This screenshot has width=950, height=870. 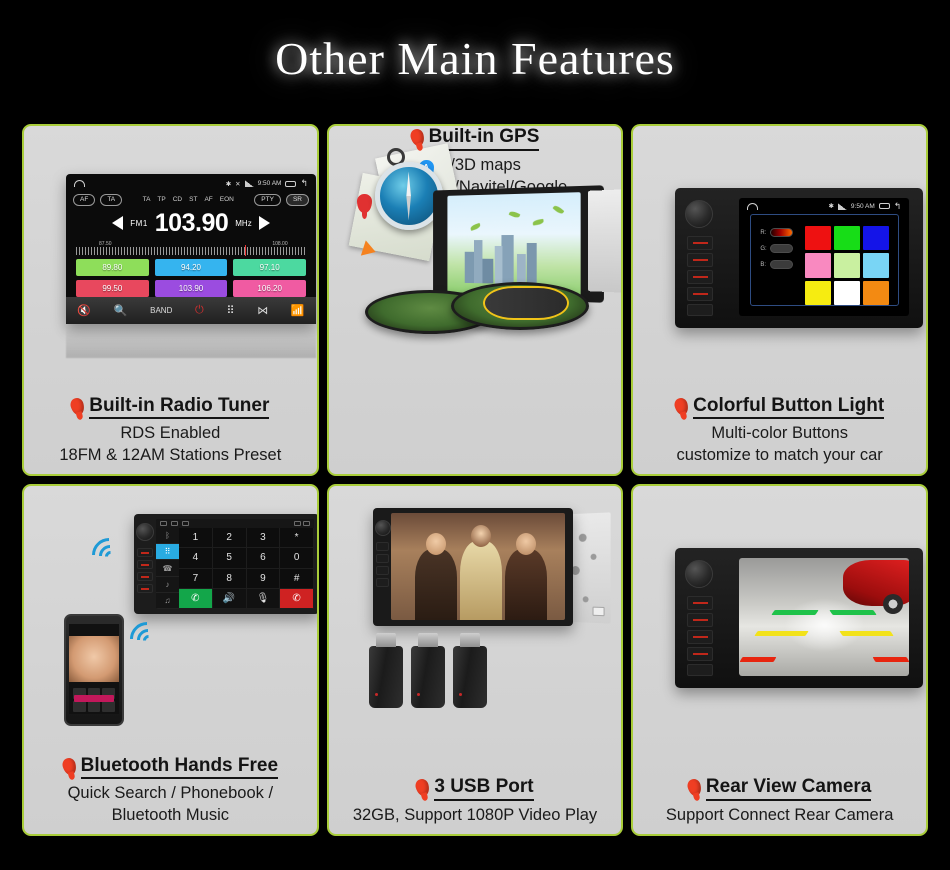 What do you see at coordinates (789, 407) in the screenshot?
I see `card-title: Colorful Button Light` at bounding box center [789, 407].